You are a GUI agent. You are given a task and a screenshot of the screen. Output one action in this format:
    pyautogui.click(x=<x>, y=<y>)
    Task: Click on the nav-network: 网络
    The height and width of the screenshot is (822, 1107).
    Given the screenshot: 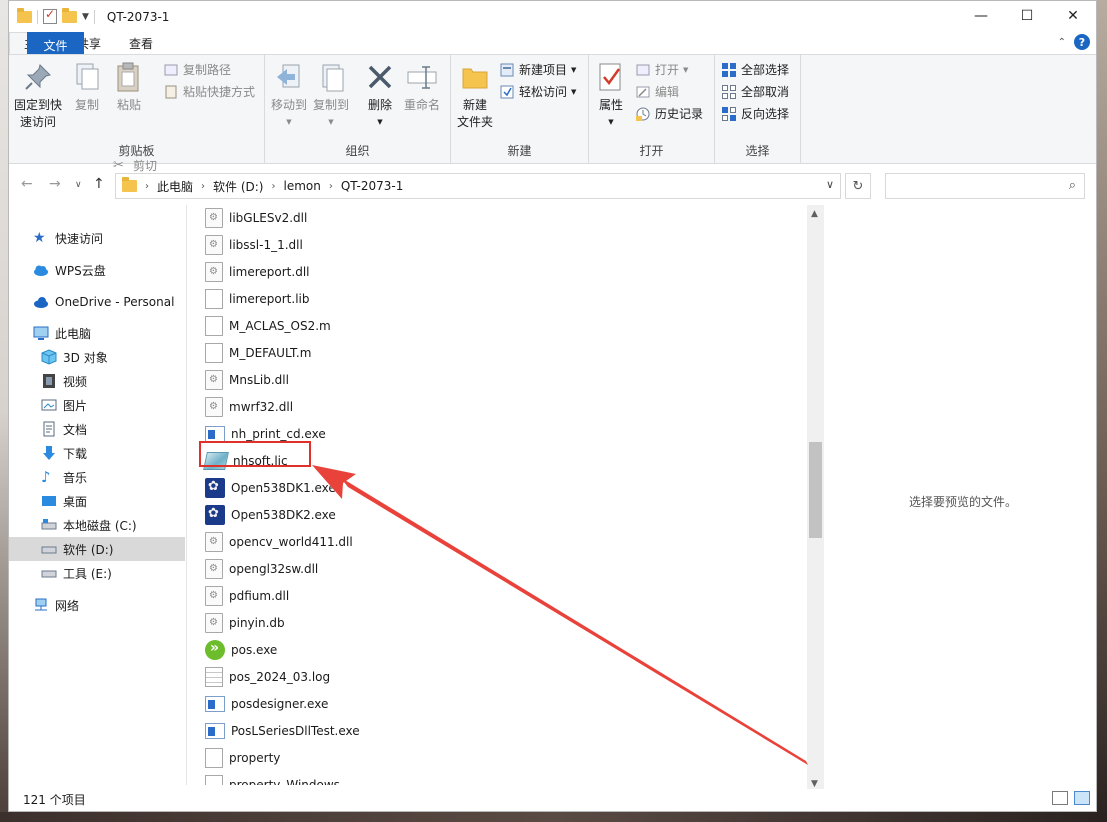 What is the action you would take?
    pyautogui.click(x=56, y=605)
    